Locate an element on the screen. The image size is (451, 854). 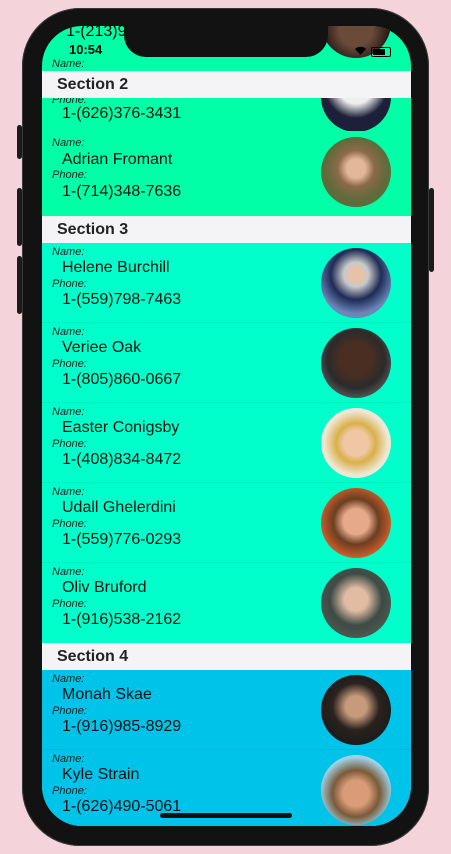
contact-name: Helene Burchill is located at coordinates (116, 267).